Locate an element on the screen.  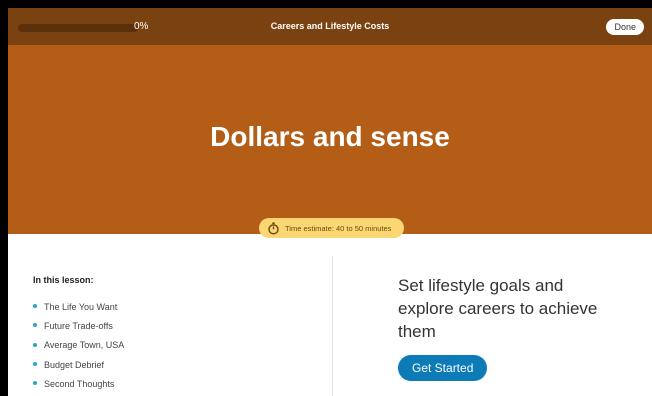
column-divider is located at coordinates (332, 326).